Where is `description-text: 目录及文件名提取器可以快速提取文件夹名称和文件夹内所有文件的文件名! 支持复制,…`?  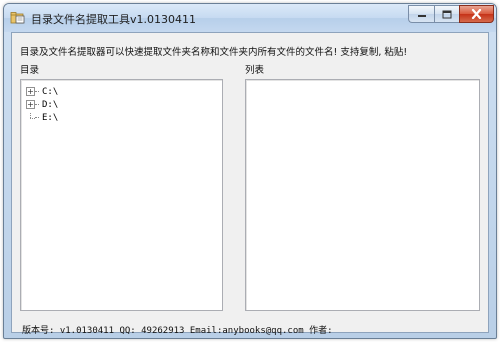 description-text: 目录及文件名提取器可以快速提取文件夹名称和文件夹内所有文件的文件名! 支持复制,… is located at coordinates (214, 52).